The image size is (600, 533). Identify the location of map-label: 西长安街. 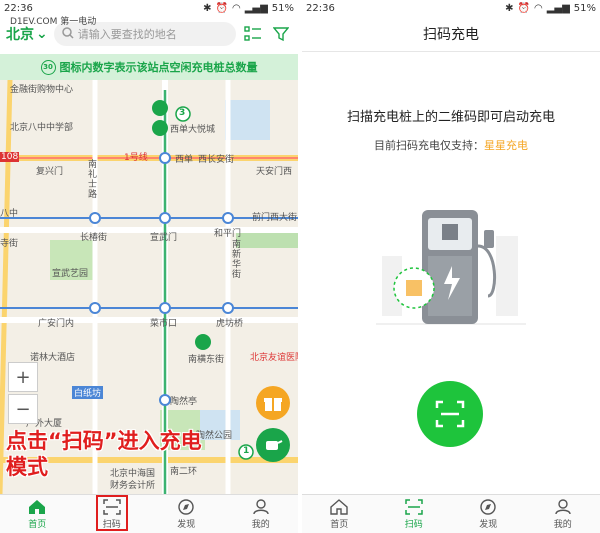
(216, 160).